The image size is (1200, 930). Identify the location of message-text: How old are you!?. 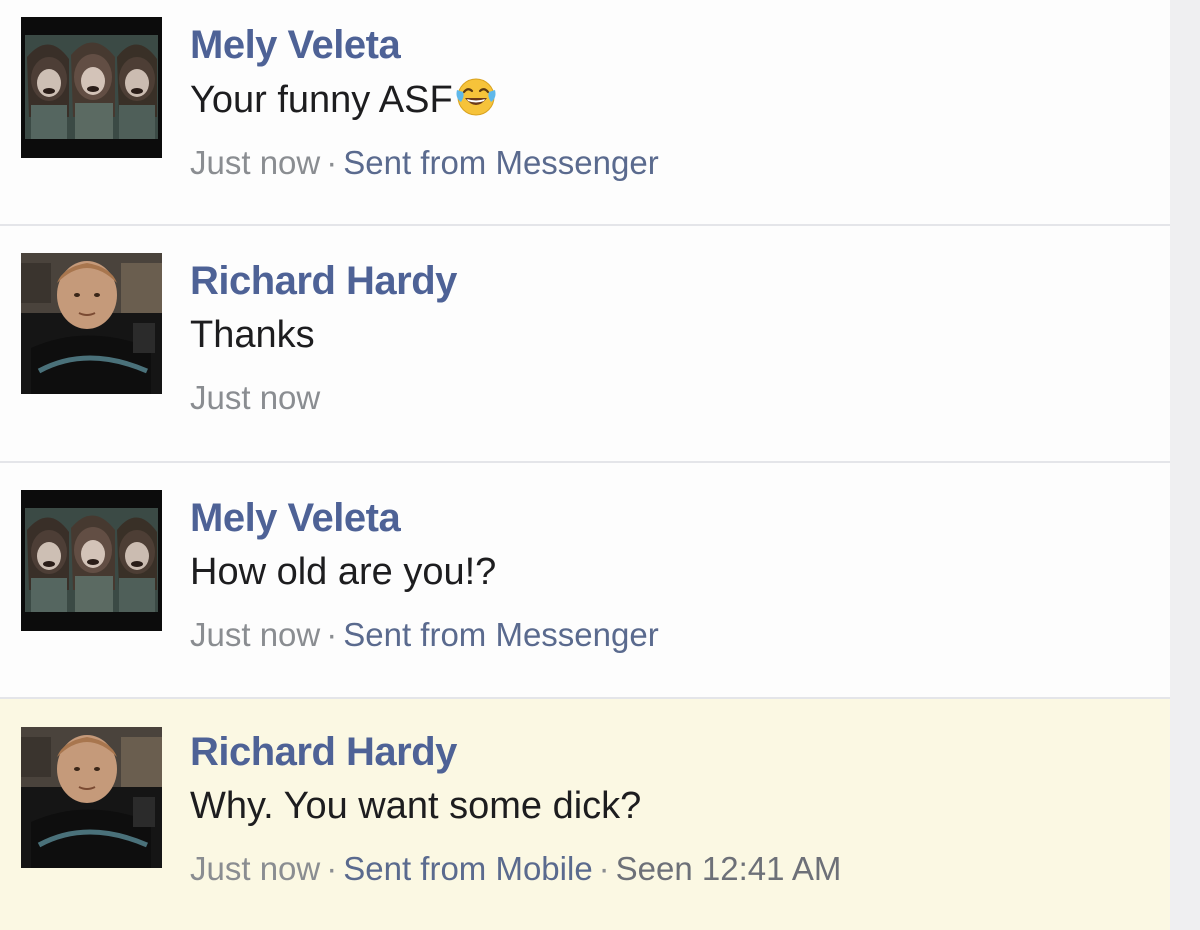
(343, 572).